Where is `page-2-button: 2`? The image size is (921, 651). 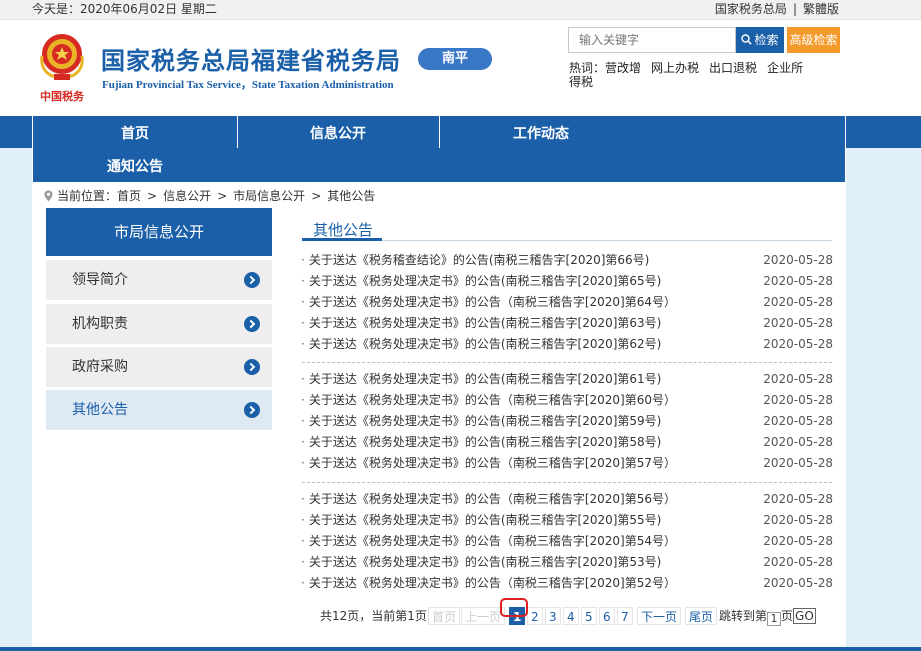 page-2-button: 2 is located at coordinates (535, 616).